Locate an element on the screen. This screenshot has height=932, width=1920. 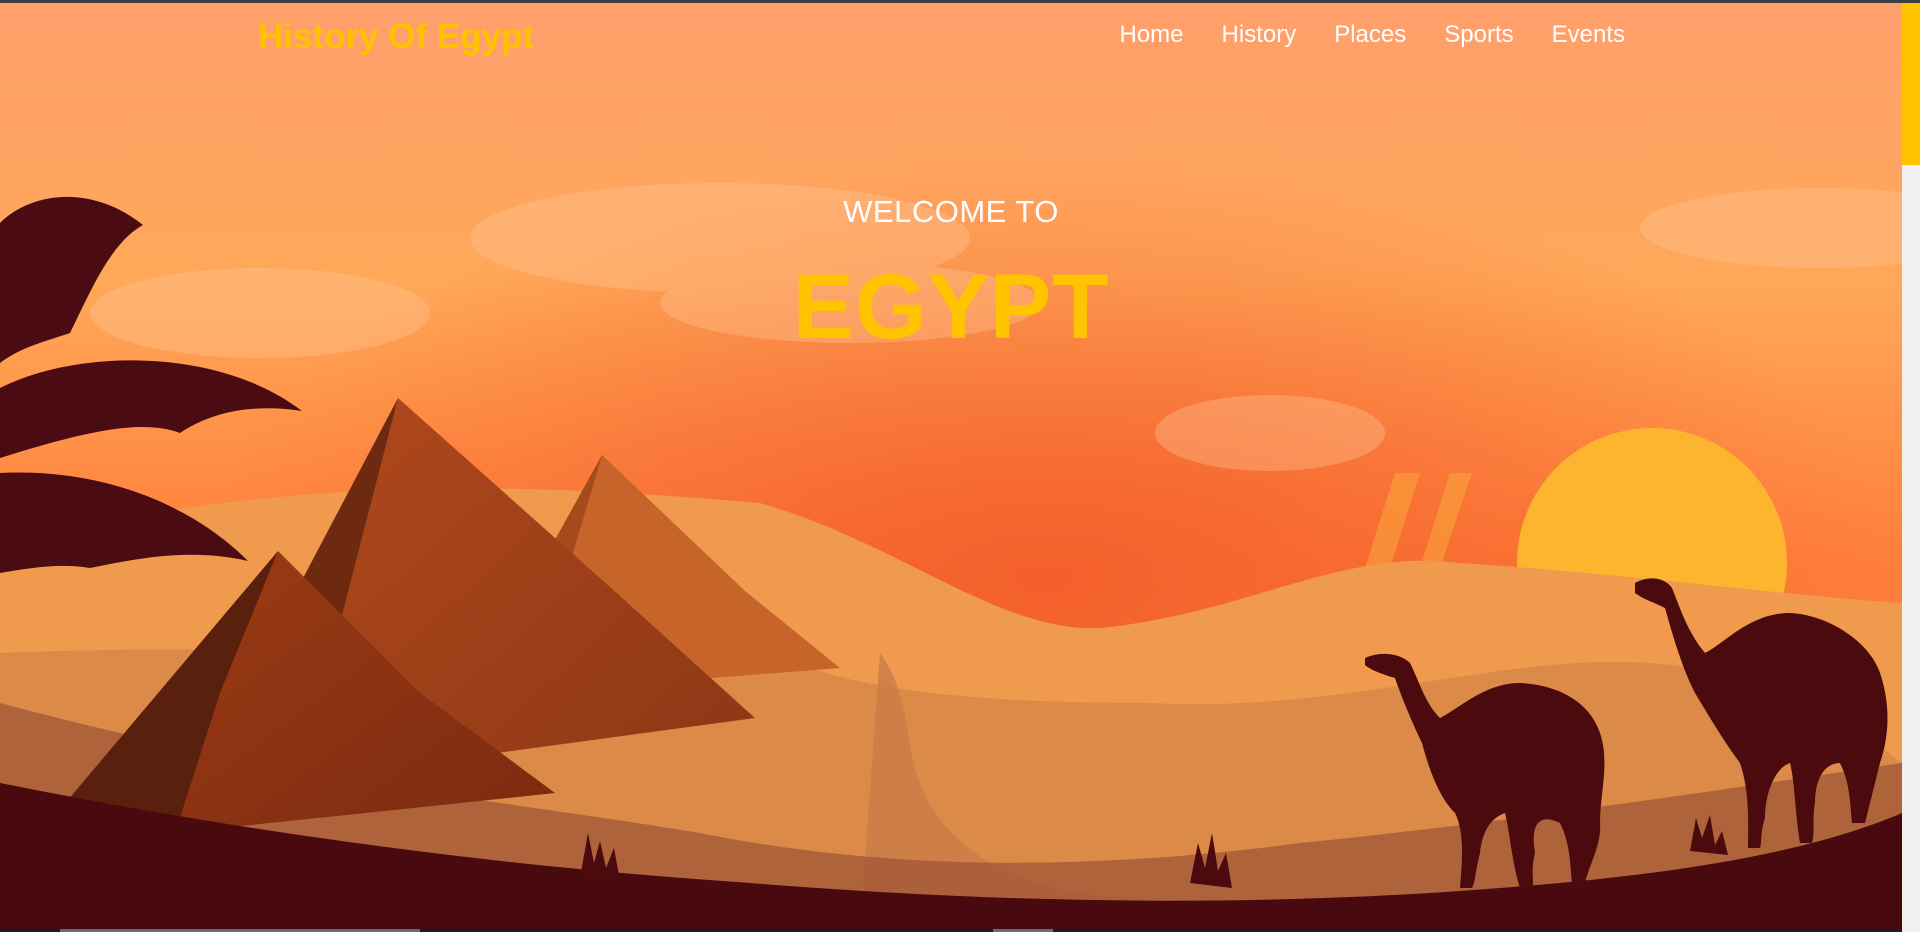
nav-link-home: Home is located at coordinates (1152, 34).